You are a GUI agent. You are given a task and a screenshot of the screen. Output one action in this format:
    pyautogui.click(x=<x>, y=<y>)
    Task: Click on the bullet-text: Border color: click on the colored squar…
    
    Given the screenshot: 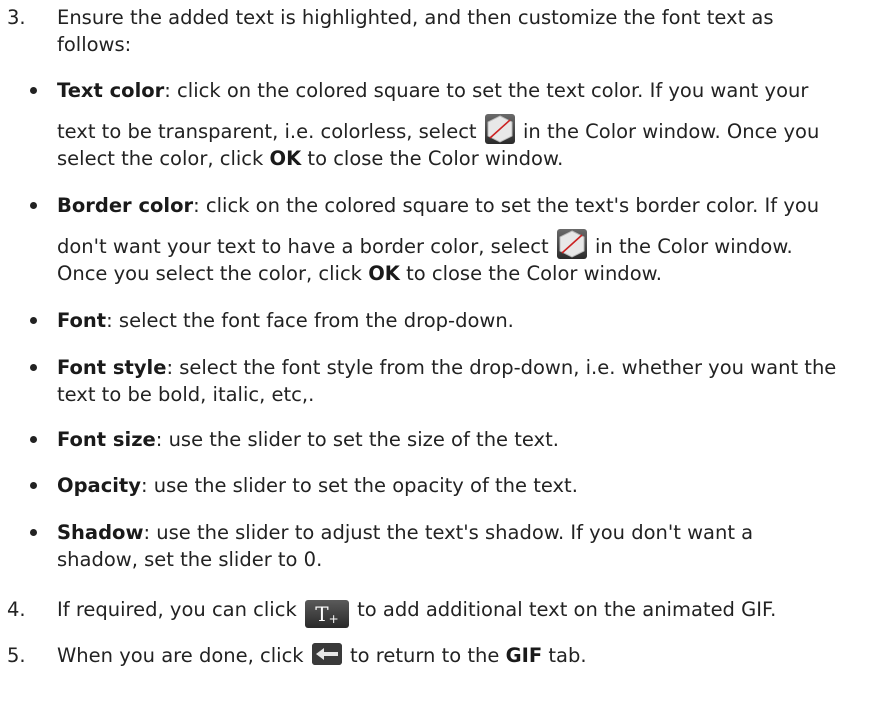 What is the action you would take?
    pyautogui.click(x=457, y=239)
    